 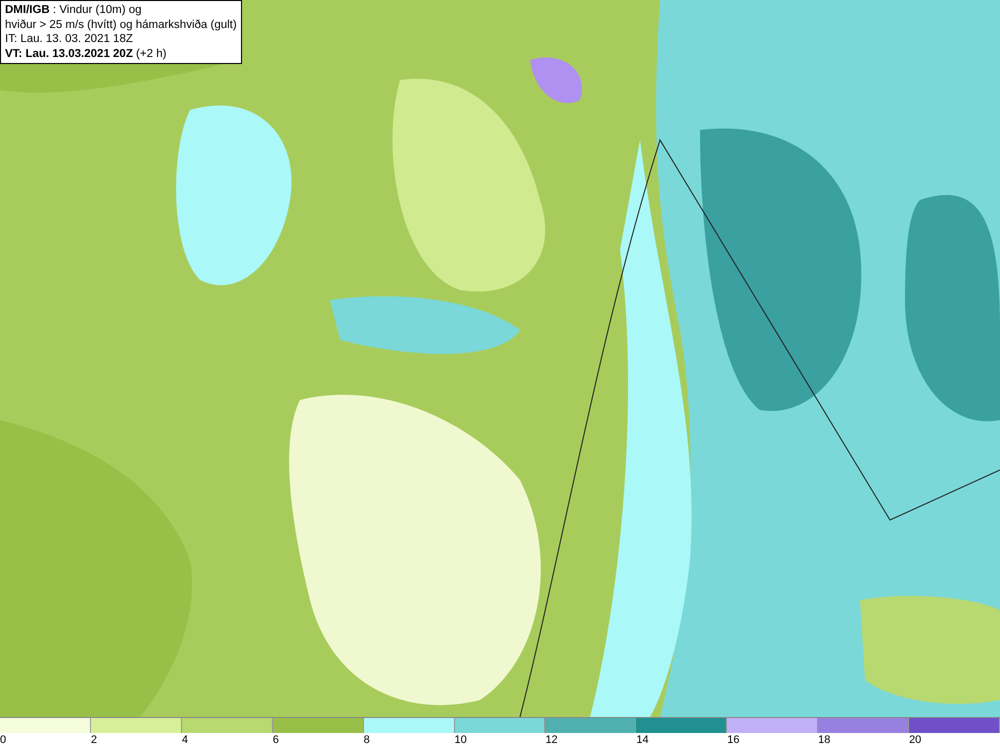 What do you see at coordinates (69, 39) in the screenshot?
I see `caption-text: IT: Lau. 13. 03. 2021 18Z` at bounding box center [69, 39].